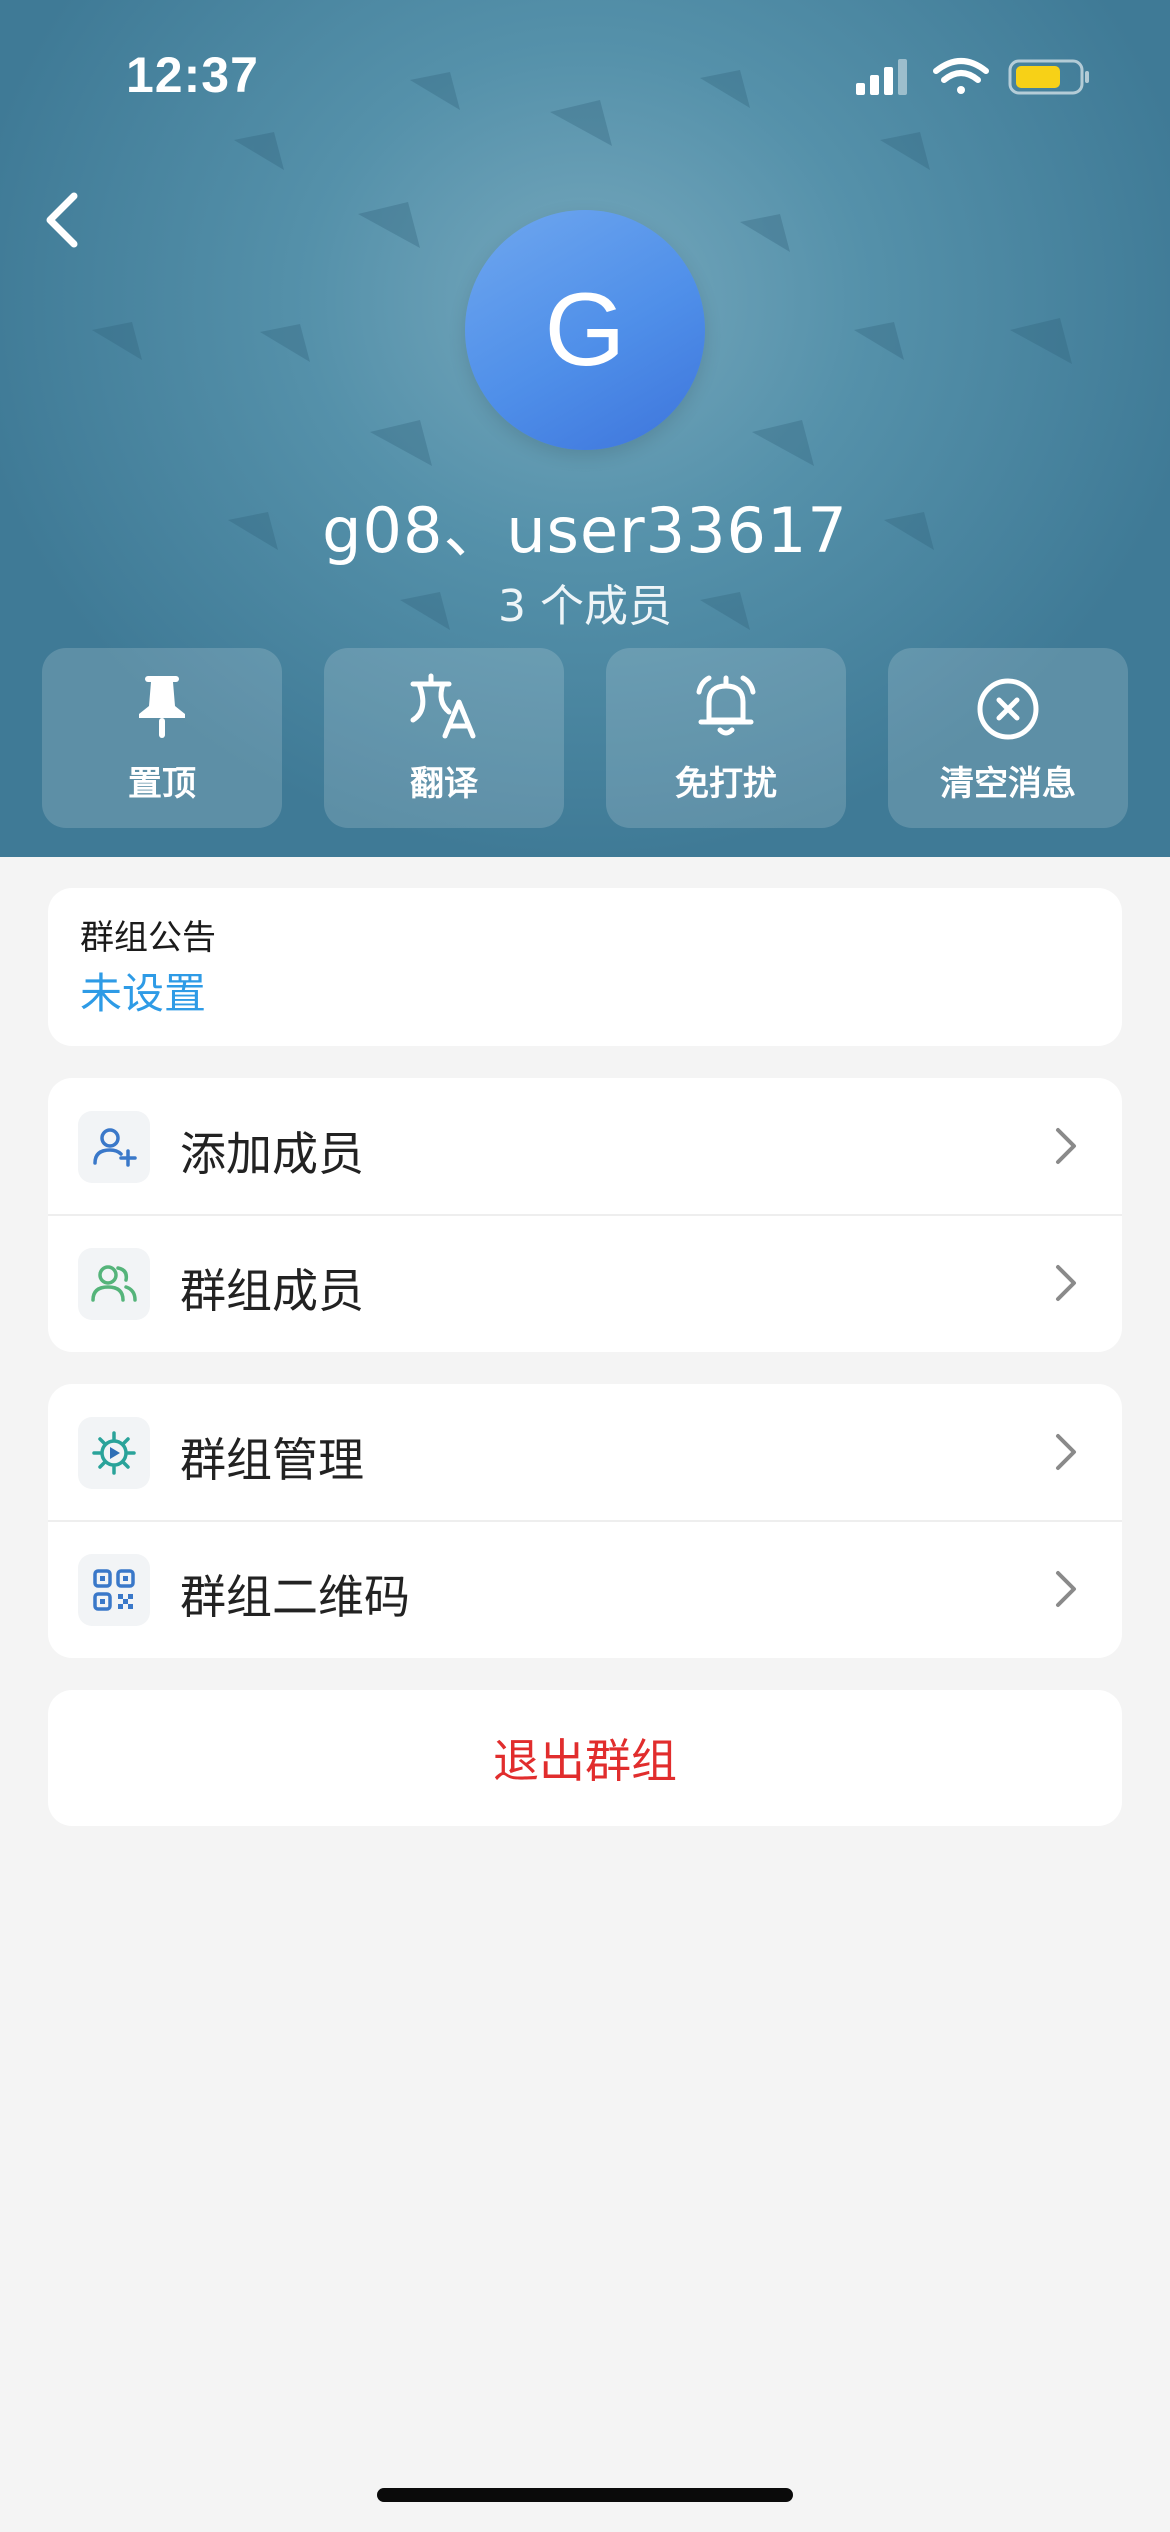 Image resolution: width=1170 pixels, height=2532 pixels. Describe the element at coordinates (585, 1147) in the screenshot. I see `add-member-row: 添加成员` at that location.